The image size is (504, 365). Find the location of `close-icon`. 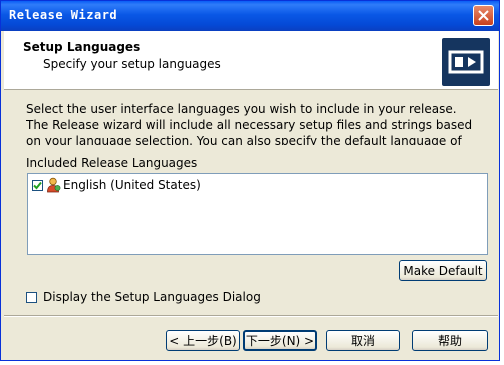

close-icon is located at coordinates (483, 15).